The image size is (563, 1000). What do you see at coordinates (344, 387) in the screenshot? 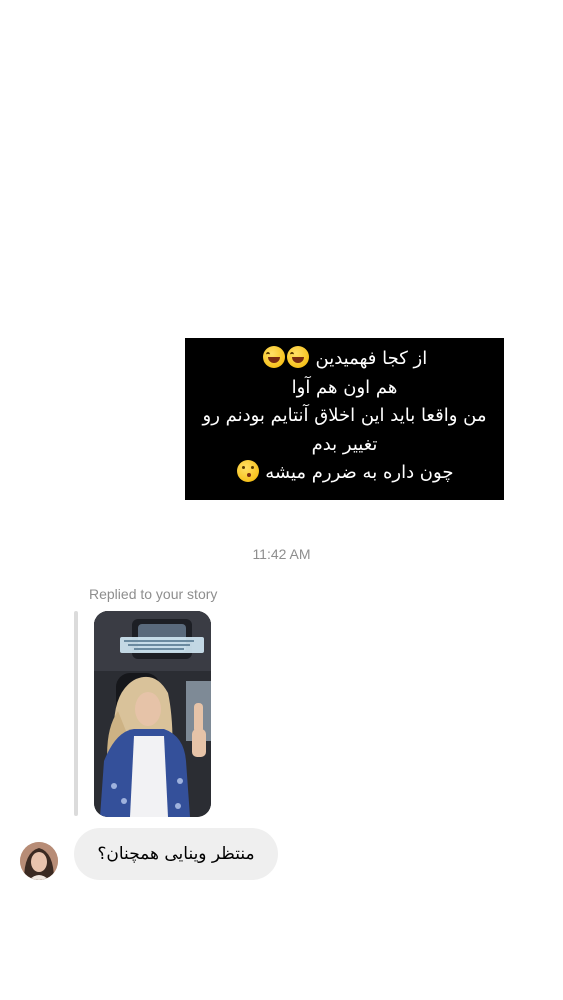
I see `message-line-2: هم اون هم آوا` at bounding box center [344, 387].